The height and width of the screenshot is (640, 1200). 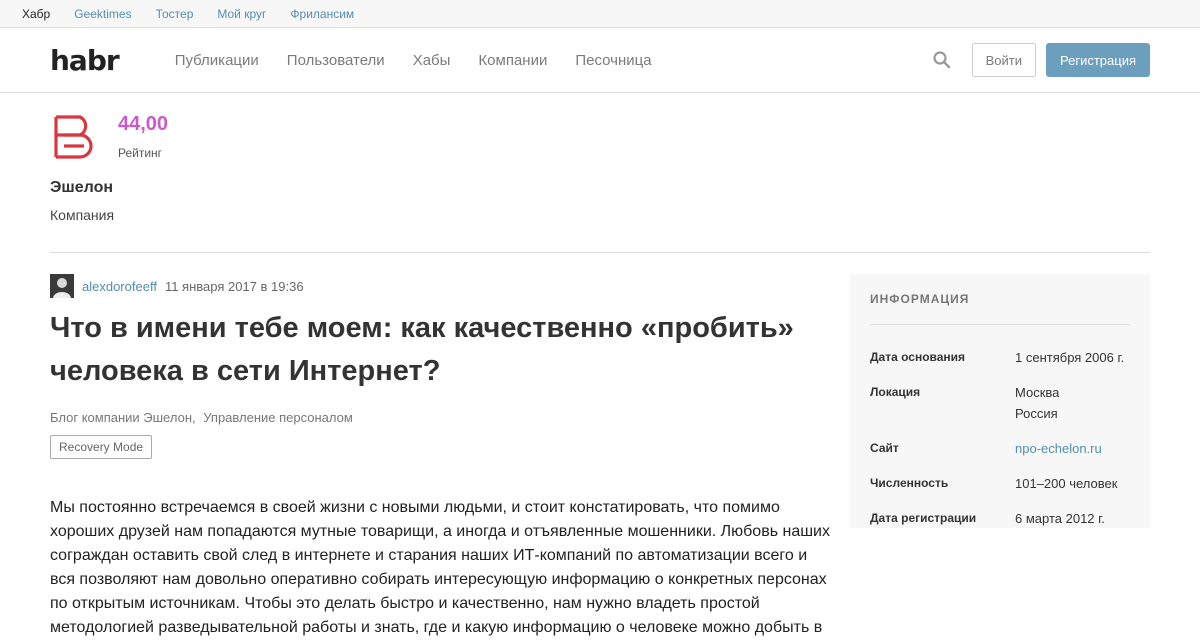 What do you see at coordinates (1000, 518) in the screenshot?
I see `info-row-registered: Дата регистрации 6 марта 2012 г.` at bounding box center [1000, 518].